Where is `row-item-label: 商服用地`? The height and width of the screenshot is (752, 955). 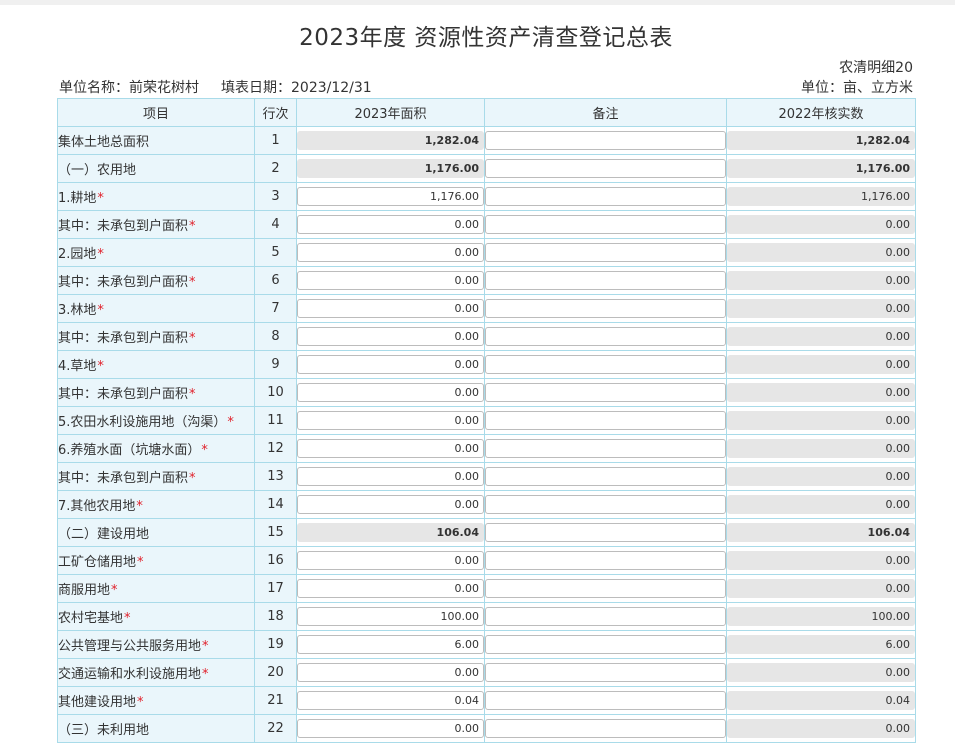 row-item-label: 商服用地 is located at coordinates (84, 590).